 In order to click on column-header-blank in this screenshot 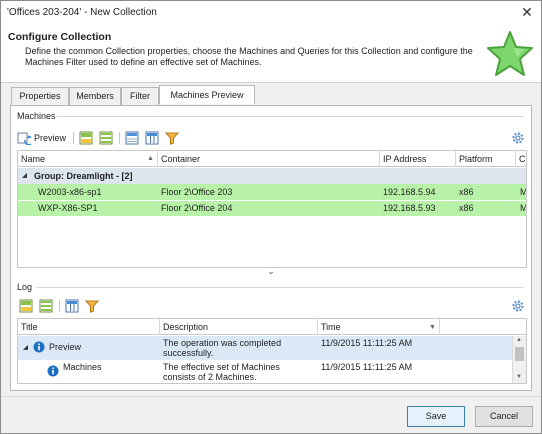, I will do `click(477, 327)`.